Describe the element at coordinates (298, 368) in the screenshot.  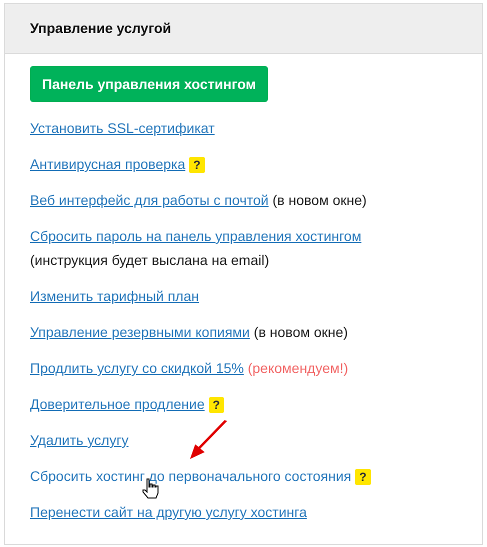
I see `link-note: (рекомендуем!)` at that location.